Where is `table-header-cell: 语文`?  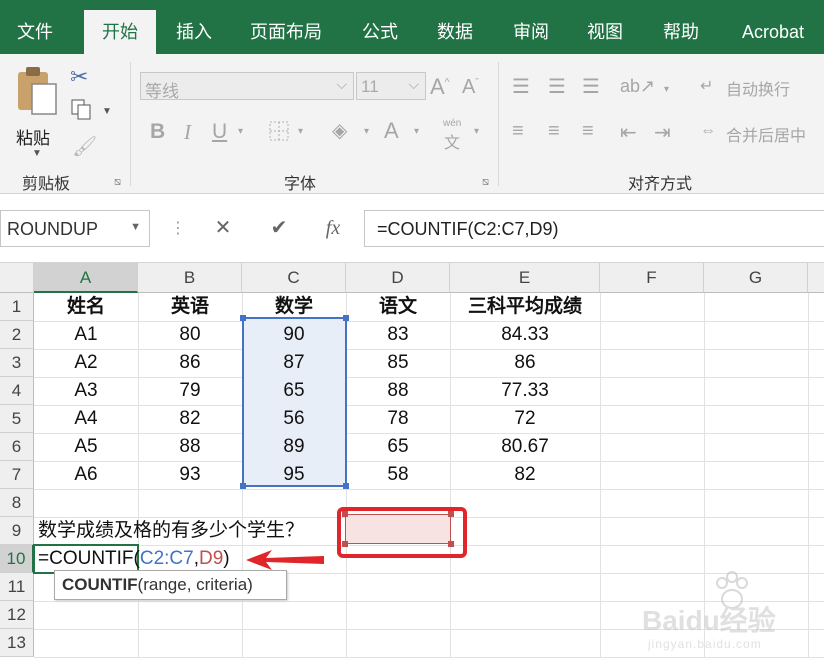 table-header-cell: 语文 is located at coordinates (398, 307).